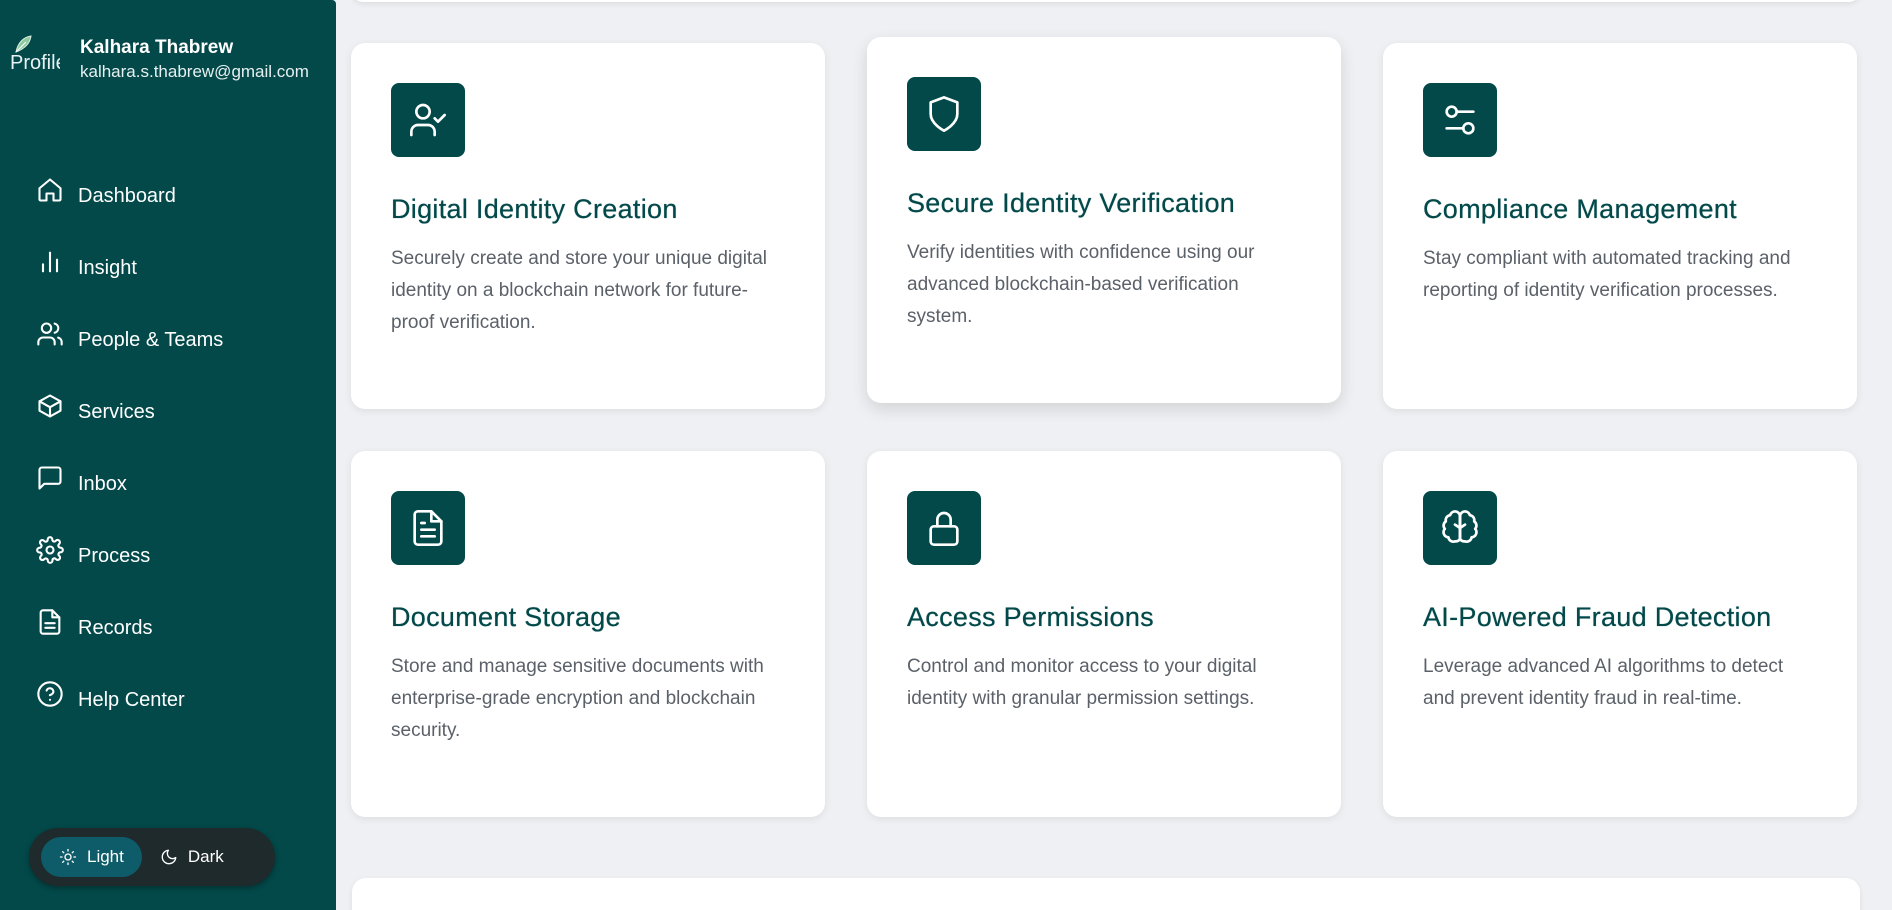 This screenshot has width=1892, height=910. I want to click on moon-icon, so click(169, 857).